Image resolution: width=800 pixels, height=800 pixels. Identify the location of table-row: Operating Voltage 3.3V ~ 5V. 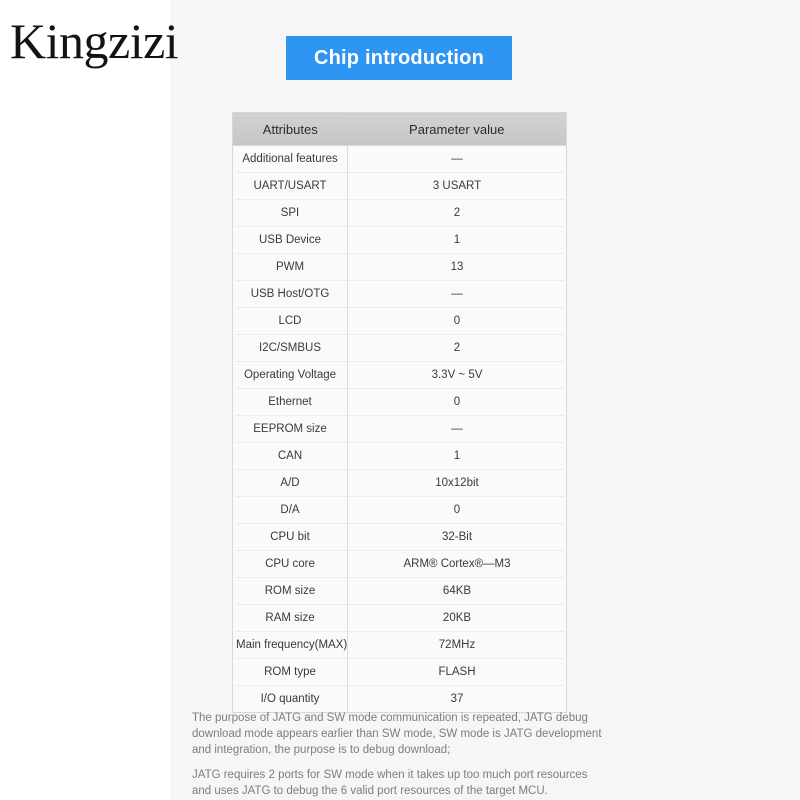
(399, 375).